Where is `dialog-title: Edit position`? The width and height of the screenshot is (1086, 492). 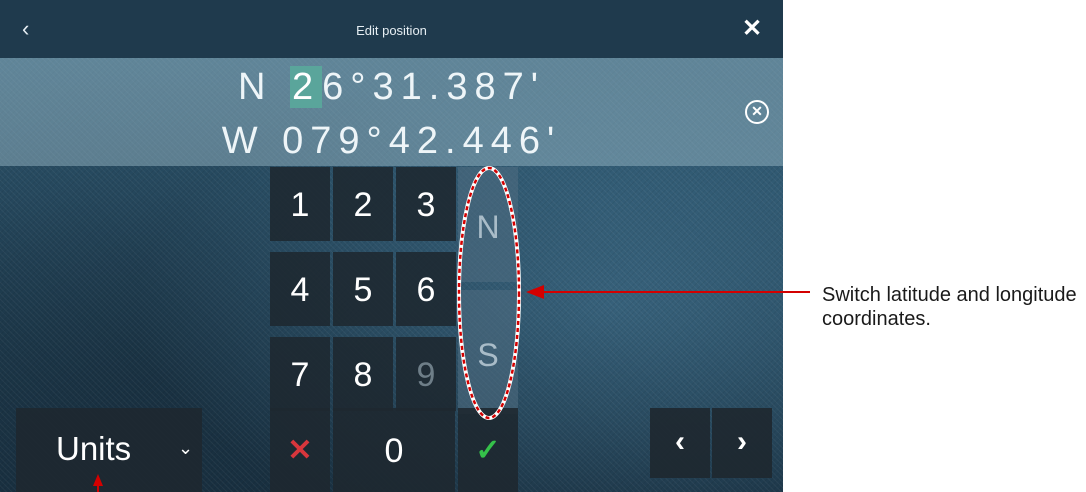 dialog-title: Edit position is located at coordinates (391, 30).